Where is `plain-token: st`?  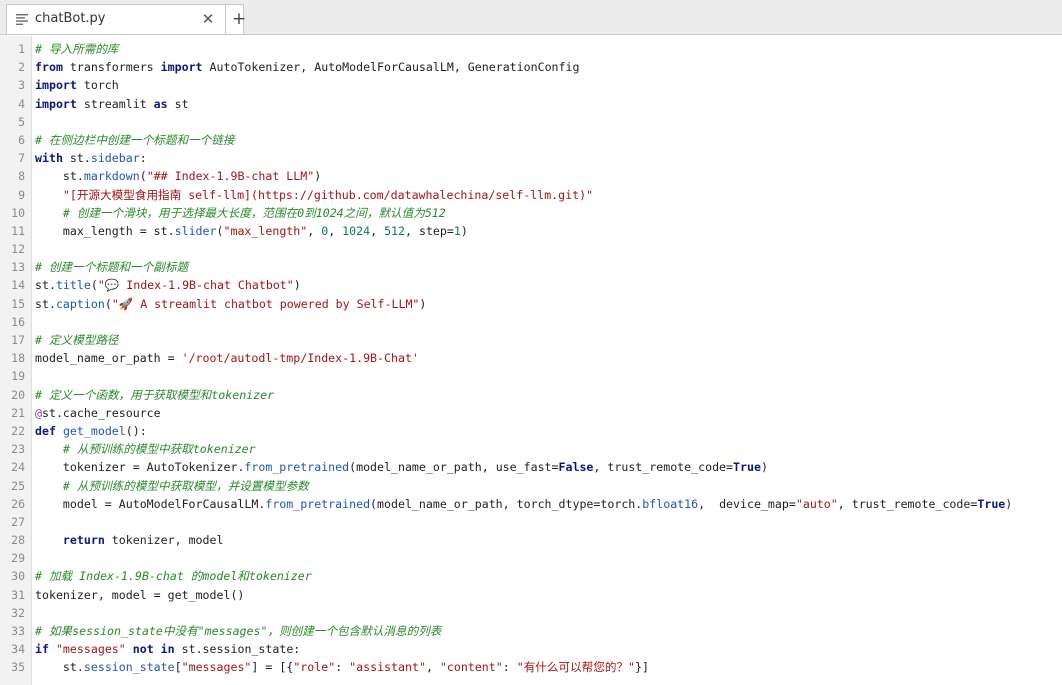
plain-token: st is located at coordinates (178, 103).